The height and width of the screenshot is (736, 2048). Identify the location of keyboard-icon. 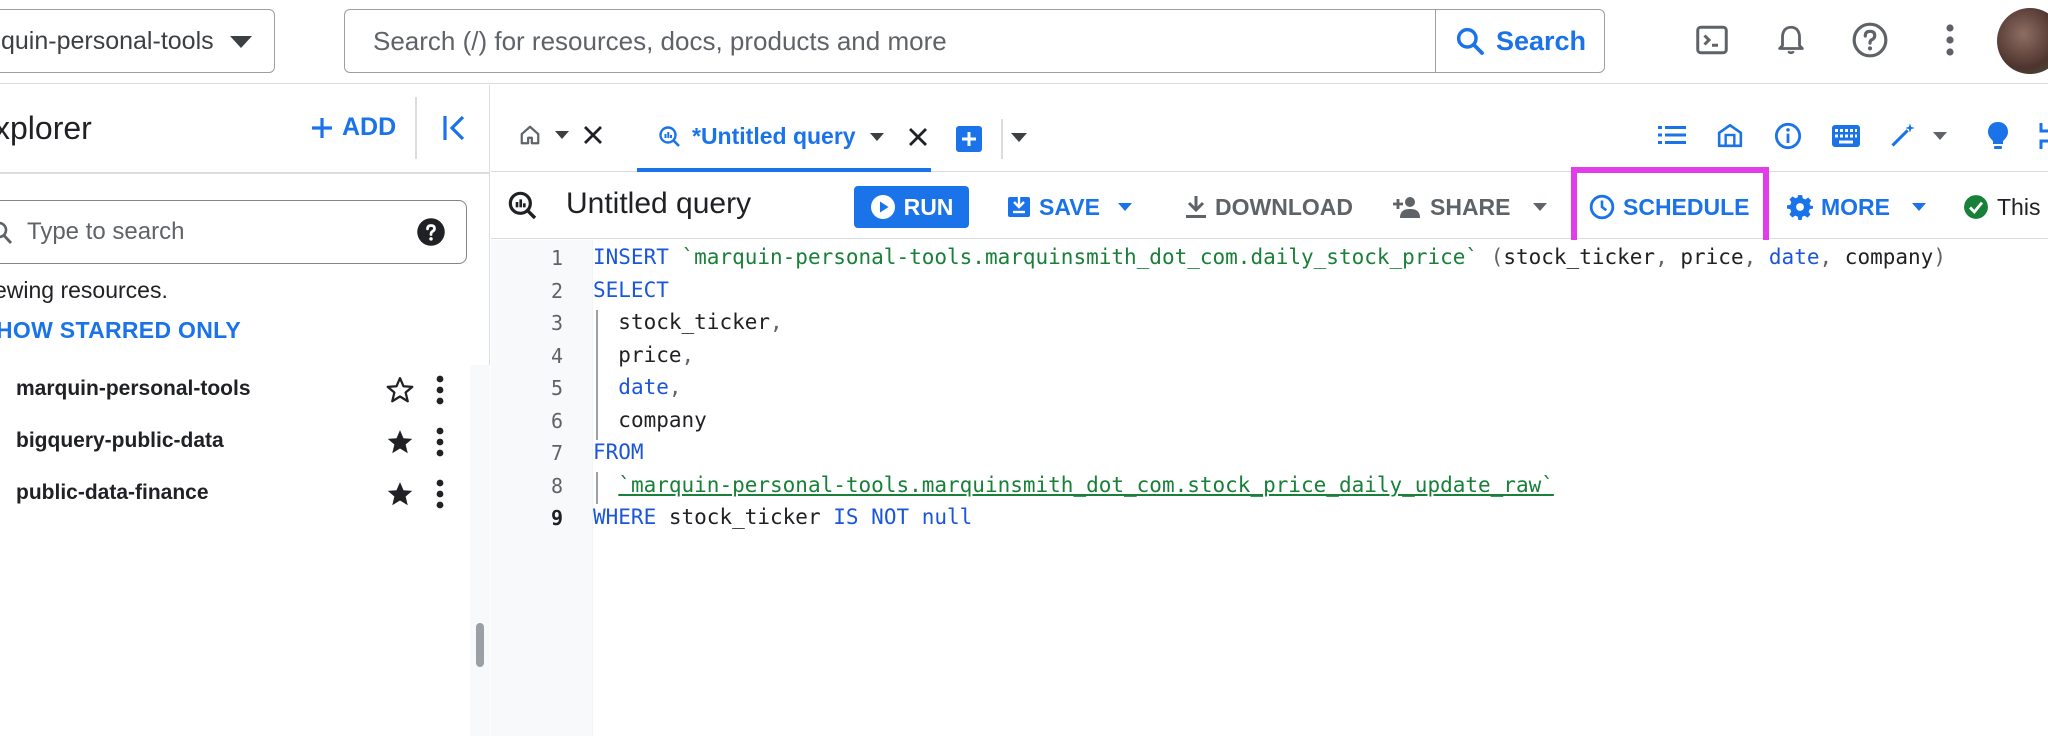
(1846, 136).